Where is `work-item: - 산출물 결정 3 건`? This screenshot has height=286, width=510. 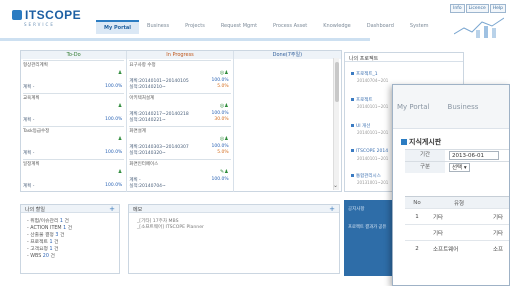
work-item: - 산출물 결정 3 건 is located at coordinates (70, 235).